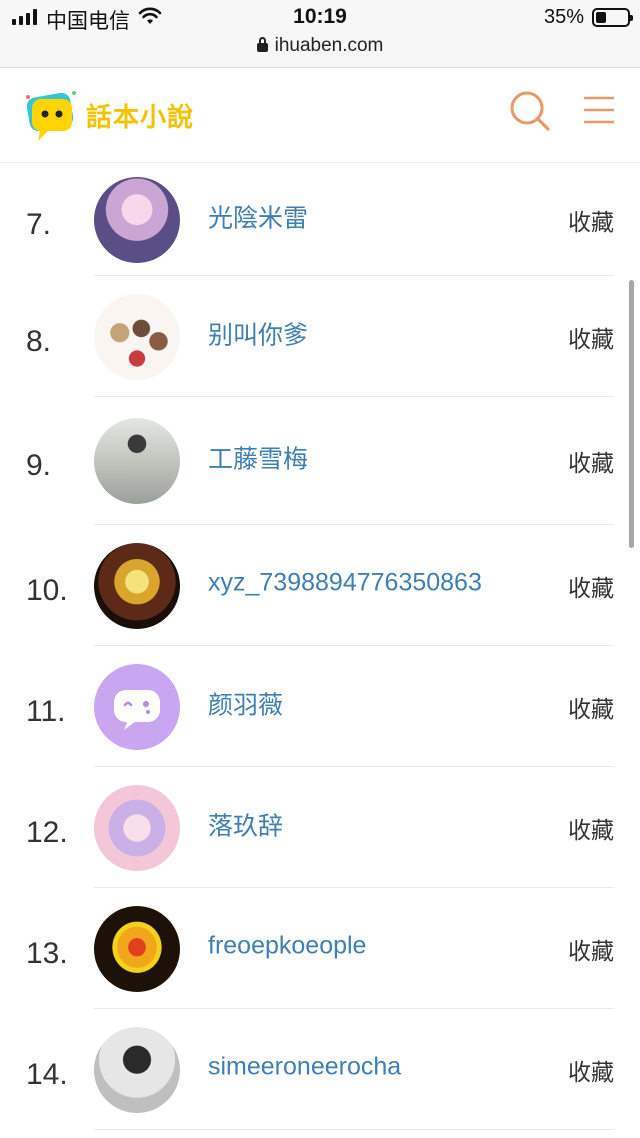 The image size is (640, 1138). Describe the element at coordinates (39, 224) in the screenshot. I see `rank-number: 7.` at that location.